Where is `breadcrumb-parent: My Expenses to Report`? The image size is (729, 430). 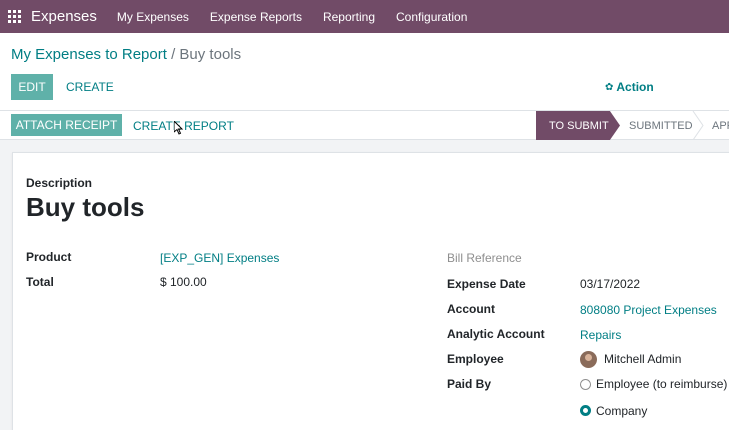 breadcrumb-parent: My Expenses to Report is located at coordinates (89, 54).